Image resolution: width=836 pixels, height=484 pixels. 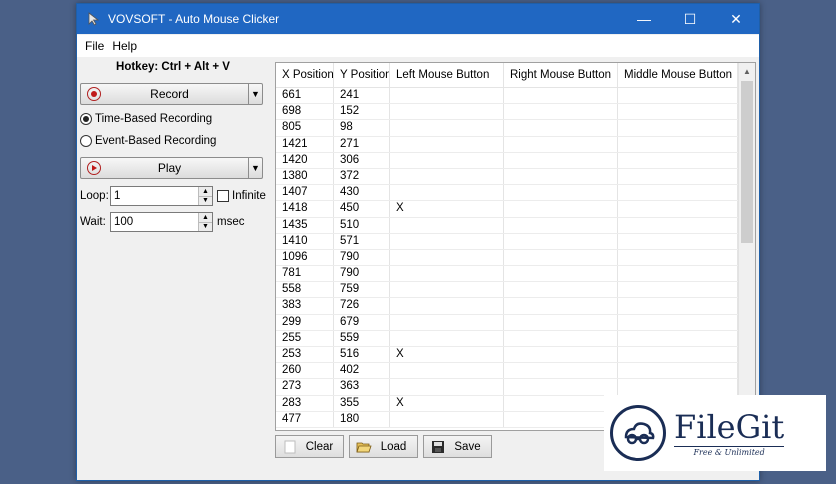 What do you see at coordinates (362, 225) in the screenshot?
I see `y-cell: 510` at bounding box center [362, 225].